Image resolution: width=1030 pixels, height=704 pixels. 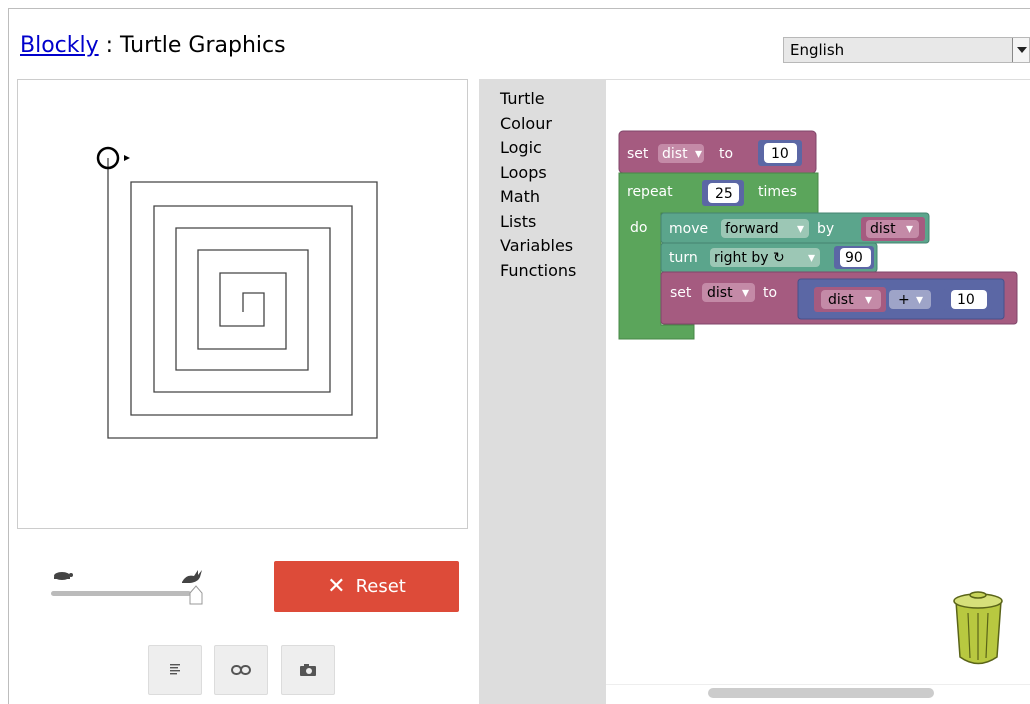 I want to click on language-select-value: English, so click(x=817, y=50).